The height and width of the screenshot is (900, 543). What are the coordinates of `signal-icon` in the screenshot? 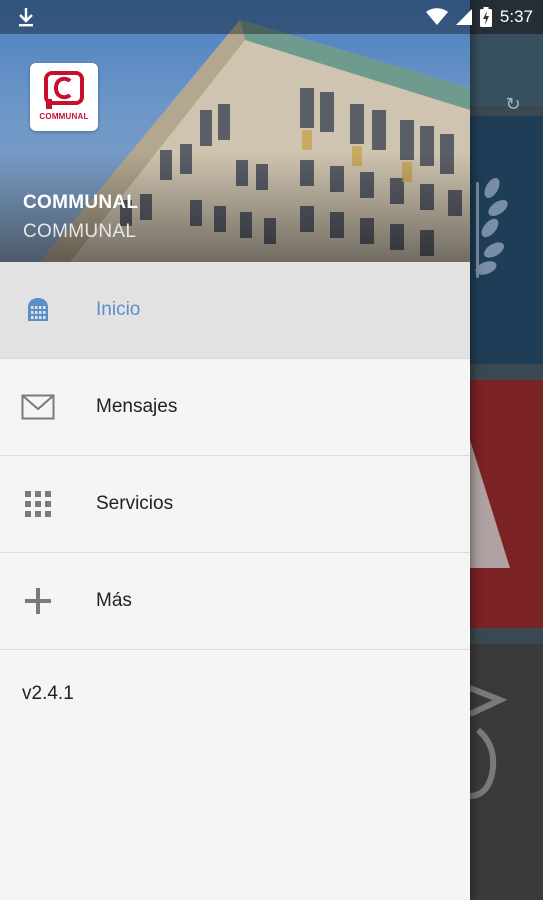 It's located at (463, 17).